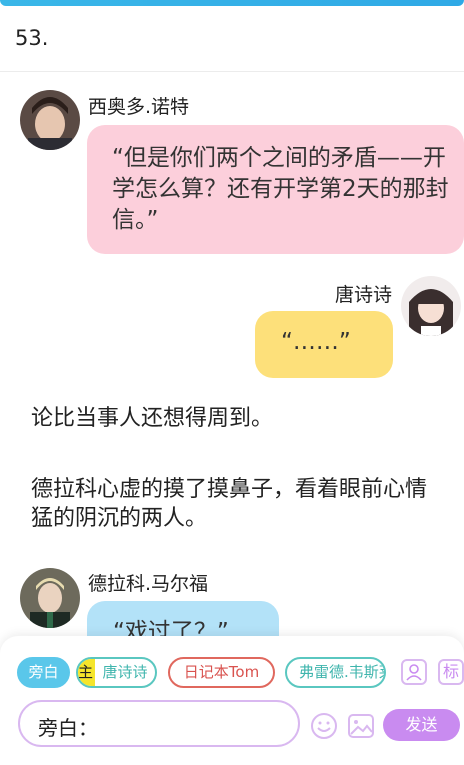  What do you see at coordinates (152, 418) in the screenshot?
I see `narration-text: 论比当事人还想得周到。` at bounding box center [152, 418].